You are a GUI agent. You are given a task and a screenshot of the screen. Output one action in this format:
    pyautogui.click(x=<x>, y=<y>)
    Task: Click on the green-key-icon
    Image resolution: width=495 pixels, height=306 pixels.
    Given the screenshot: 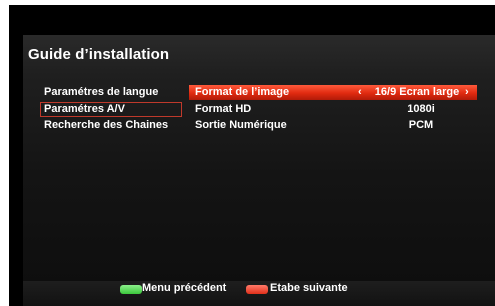 What is the action you would take?
    pyautogui.click(x=131, y=289)
    